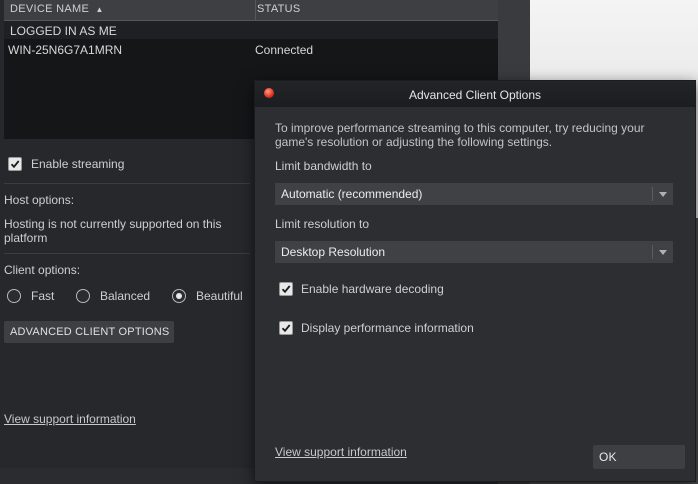 Image resolution: width=698 pixels, height=484 pixels. I want to click on hardware-decoding-checkbox, so click(286, 289).